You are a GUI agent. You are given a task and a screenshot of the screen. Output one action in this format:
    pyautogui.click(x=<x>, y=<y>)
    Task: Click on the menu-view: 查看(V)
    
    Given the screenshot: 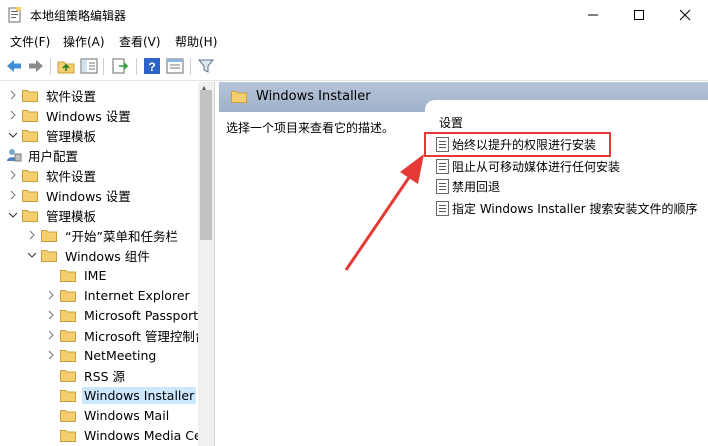 What is the action you would take?
    pyautogui.click(x=140, y=41)
    